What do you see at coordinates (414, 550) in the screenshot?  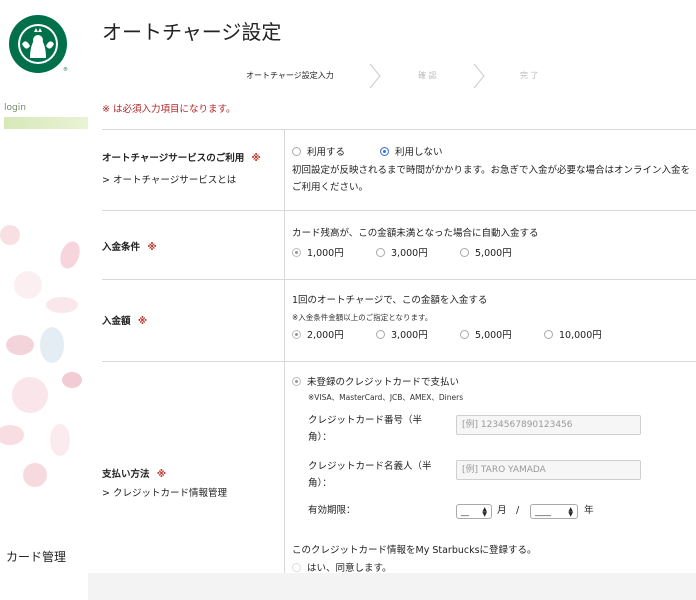 I see `register-card-text: このクレジットカード情報をMy Starbucksに登録する。` at bounding box center [414, 550].